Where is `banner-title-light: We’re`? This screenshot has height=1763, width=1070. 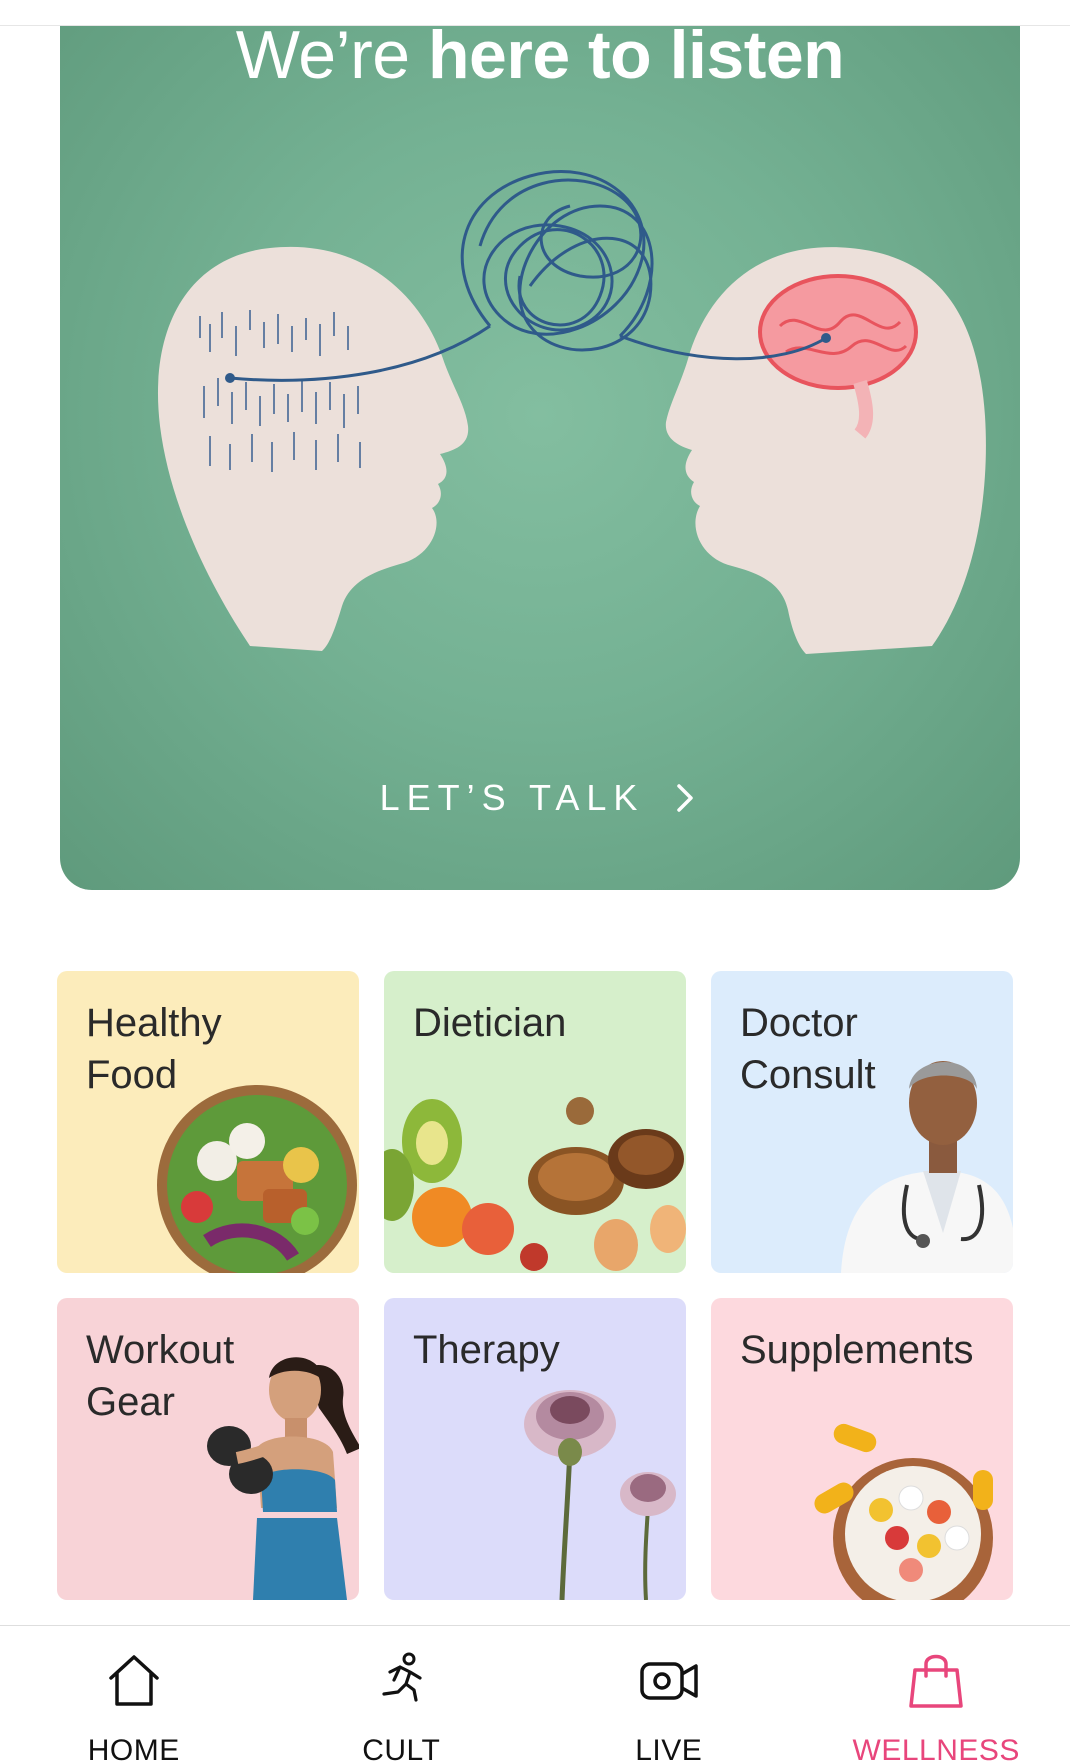 banner-title-light: We’re is located at coordinates (331, 59).